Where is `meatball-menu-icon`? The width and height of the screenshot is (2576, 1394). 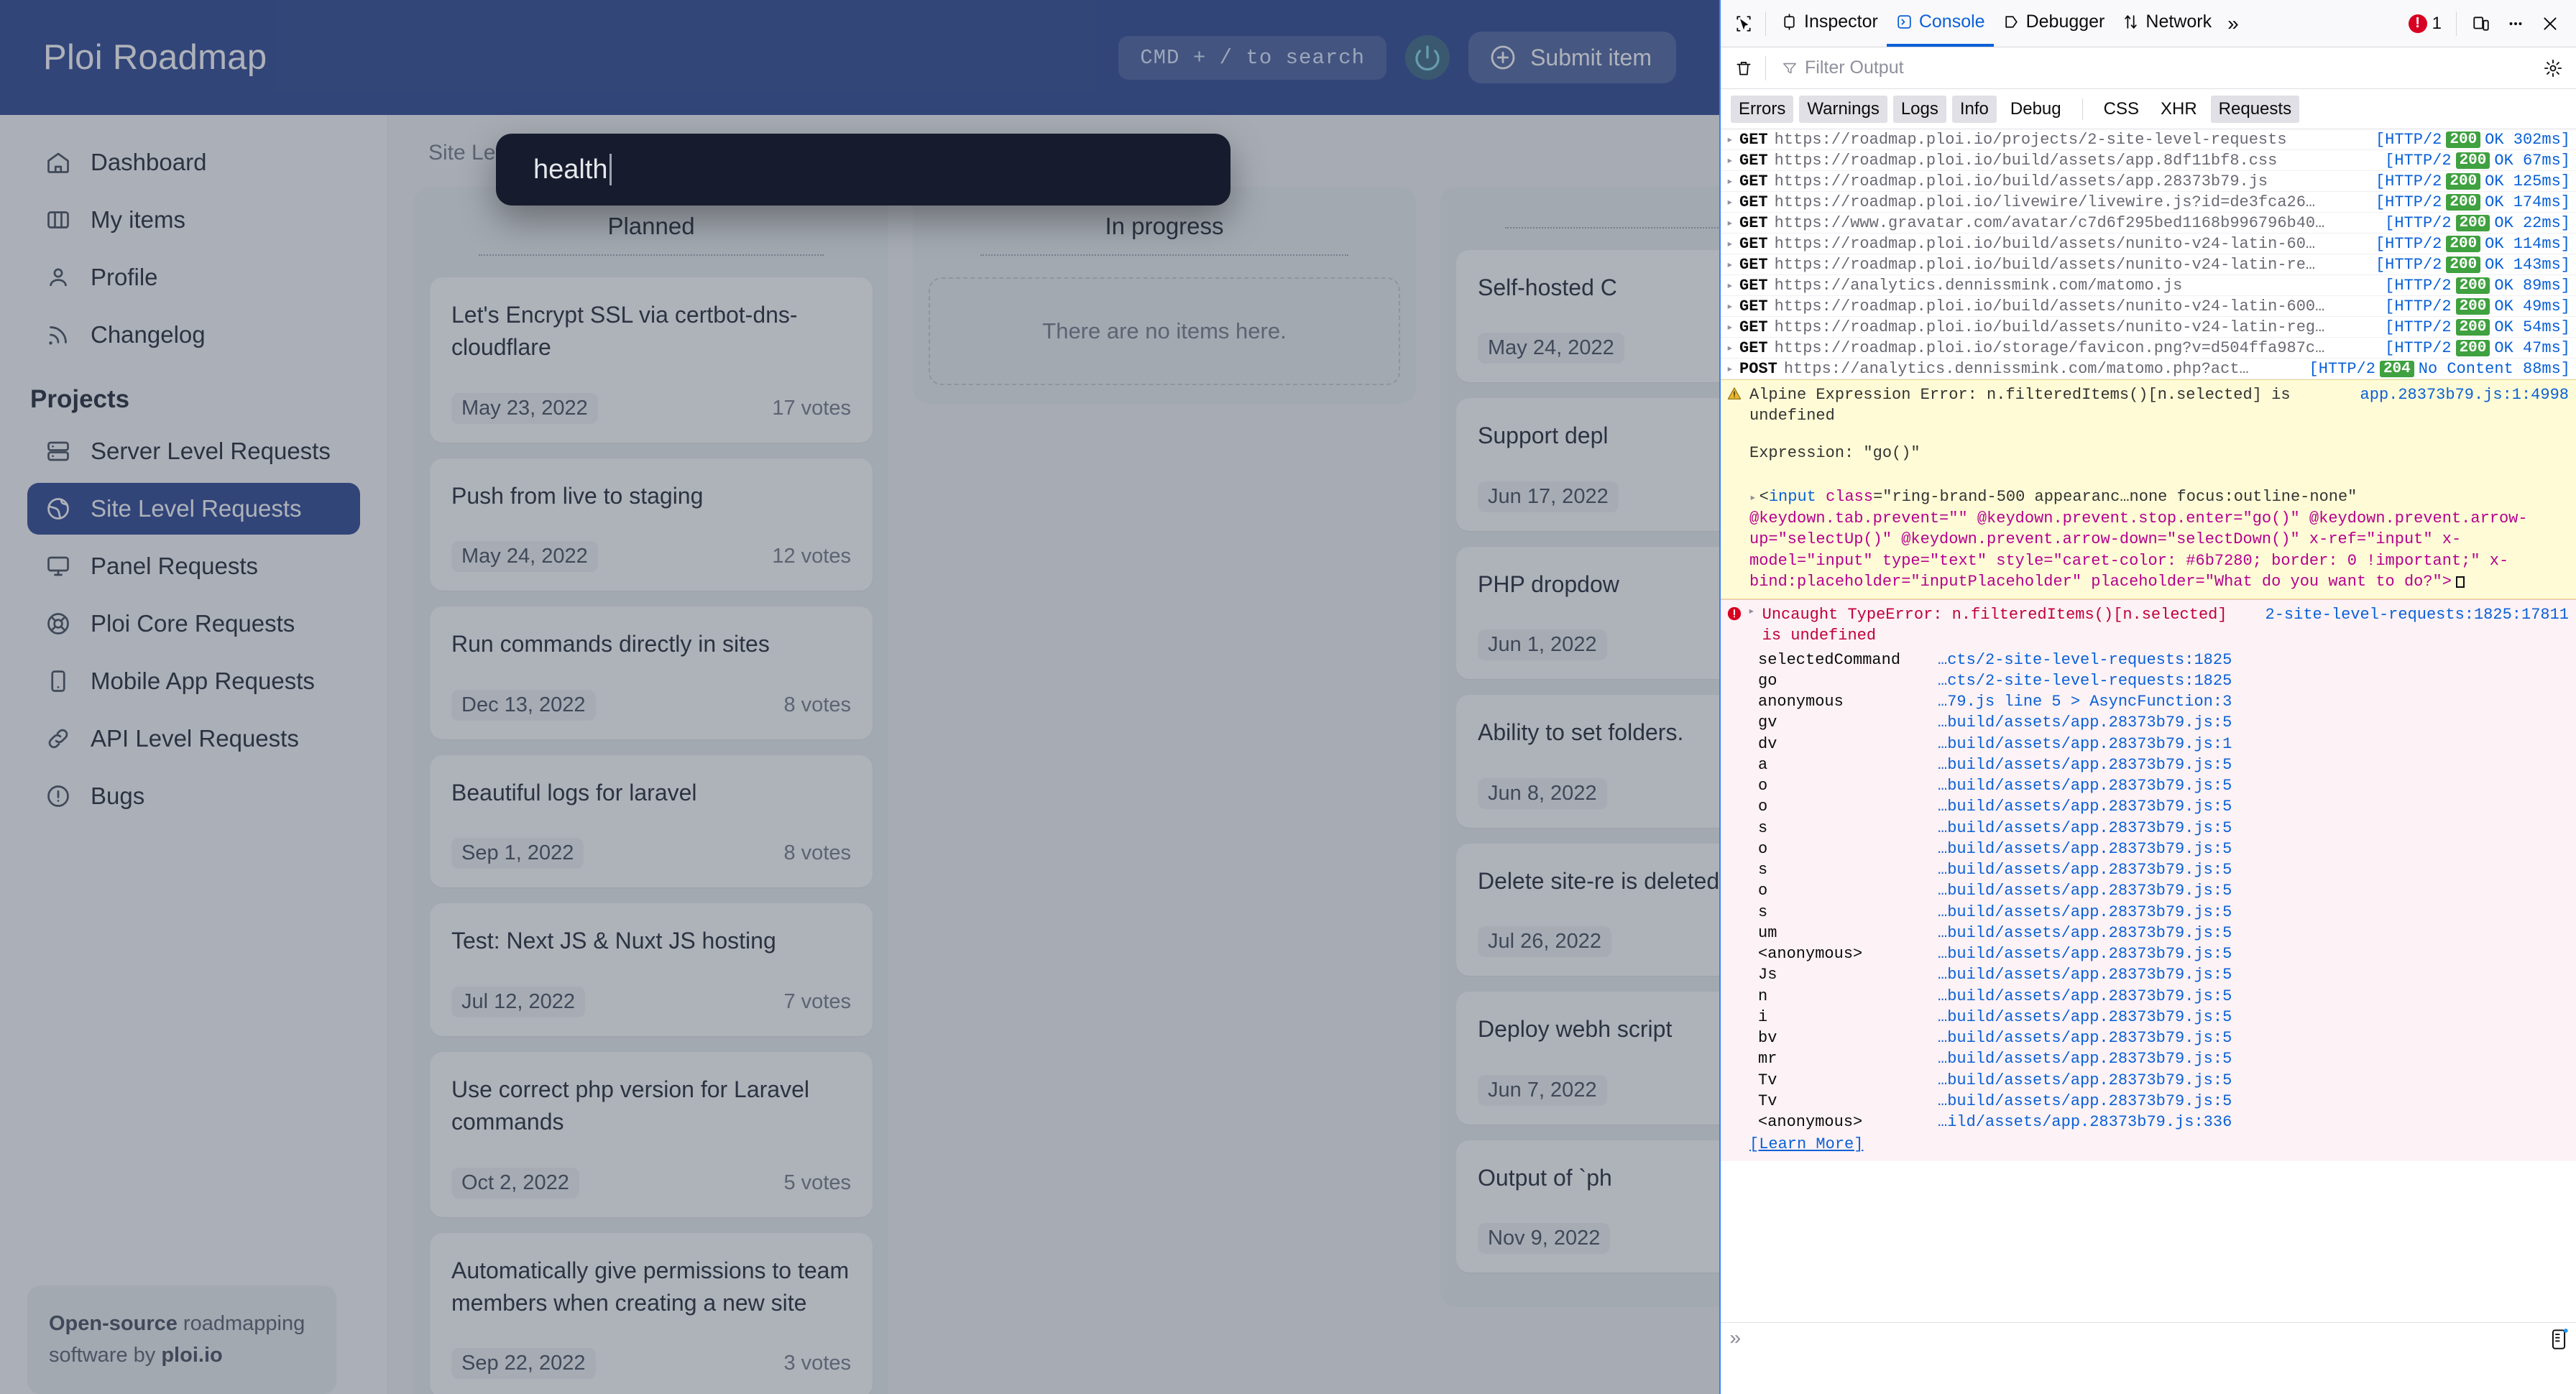
meatball-menu-icon is located at coordinates (2515, 24).